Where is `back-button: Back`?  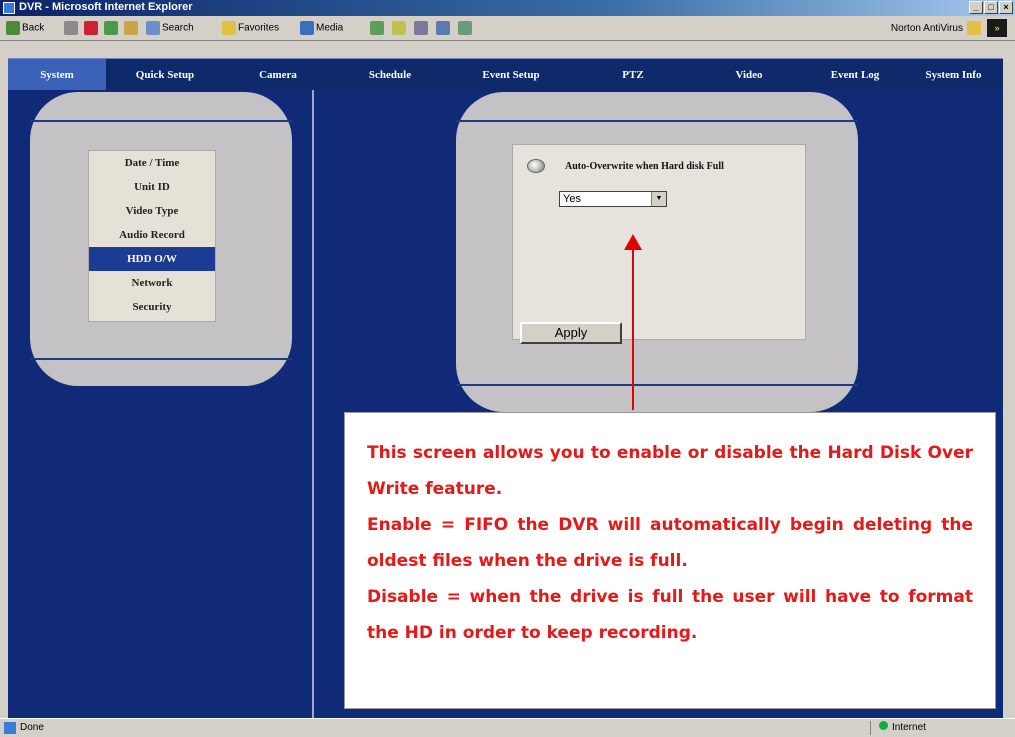 back-button: Back is located at coordinates (25, 28).